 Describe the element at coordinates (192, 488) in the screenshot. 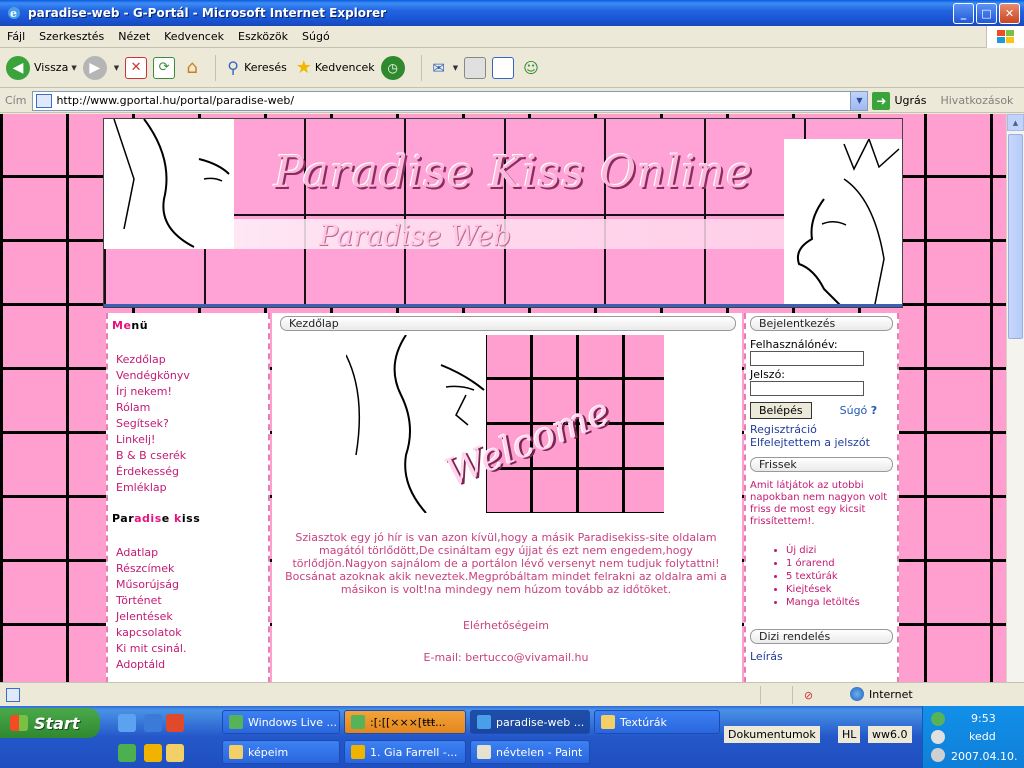

I see `menu-link-memento: Emléklap` at that location.